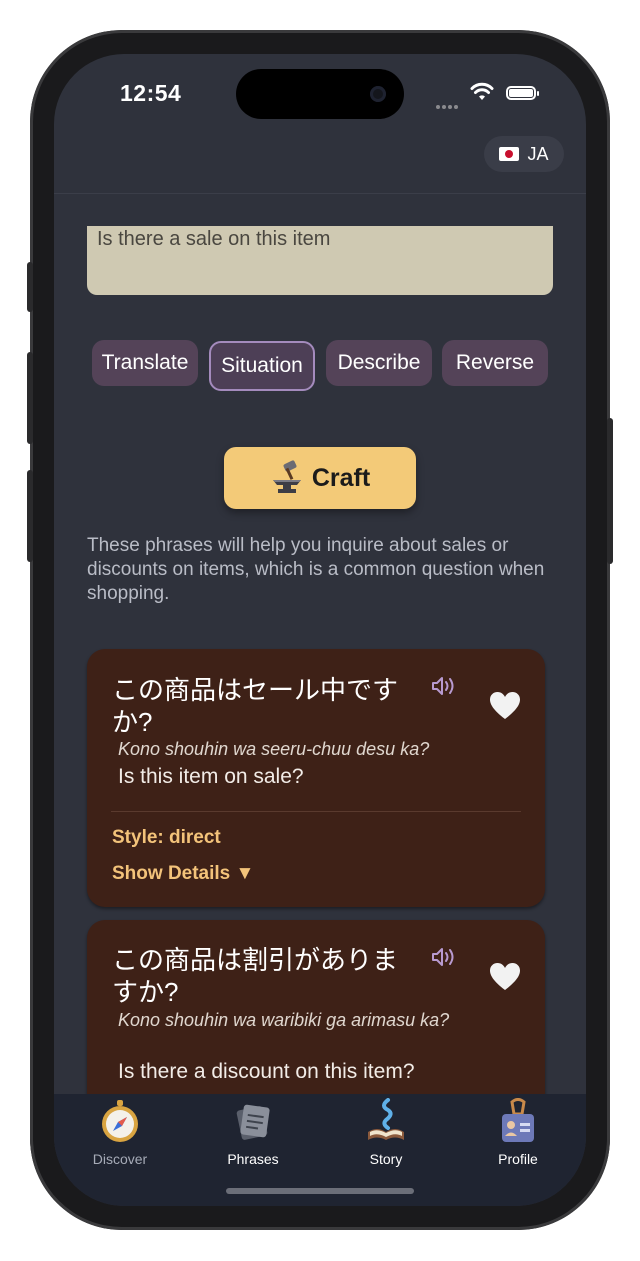  I want to click on volume-up-button, so click(30, 398).